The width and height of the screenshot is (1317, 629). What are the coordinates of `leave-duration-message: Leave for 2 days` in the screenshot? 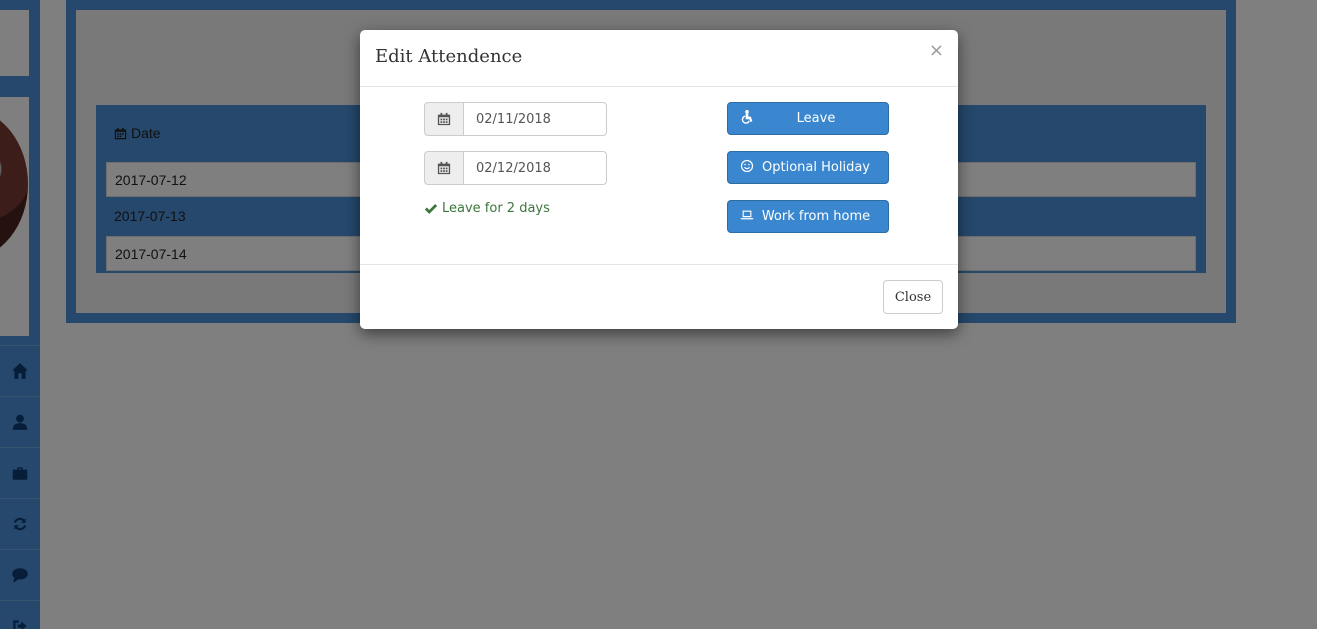 It's located at (487, 208).